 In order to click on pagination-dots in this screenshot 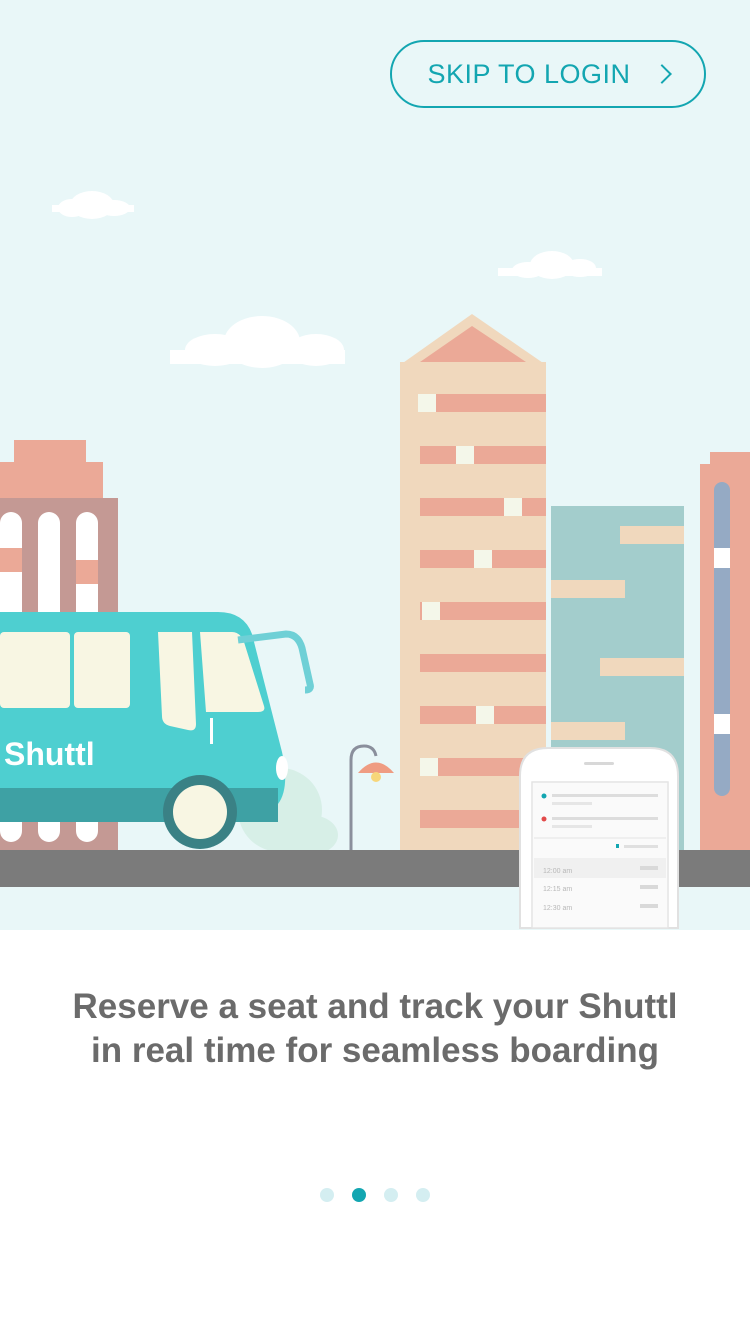, I will do `click(375, 1195)`.